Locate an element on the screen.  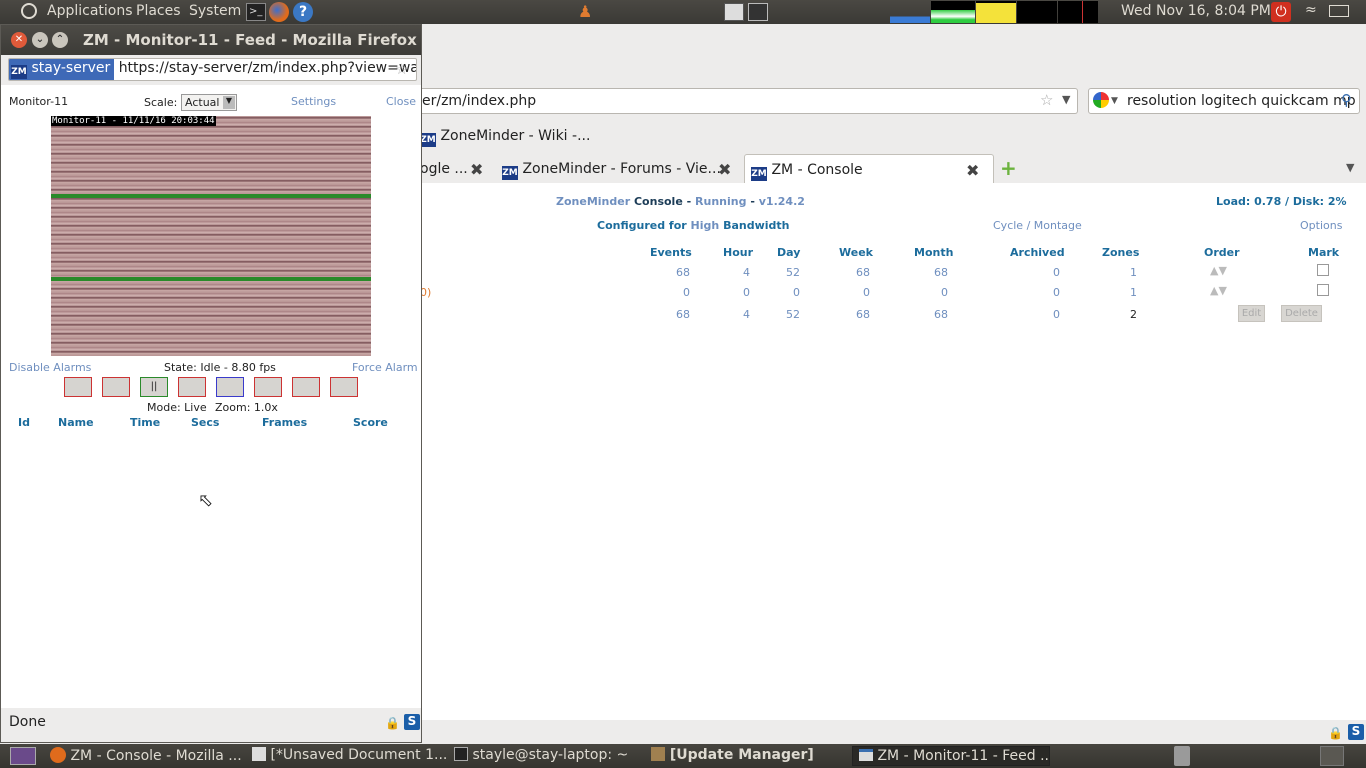
show-desktop-icon is located at coordinates (23, 756).